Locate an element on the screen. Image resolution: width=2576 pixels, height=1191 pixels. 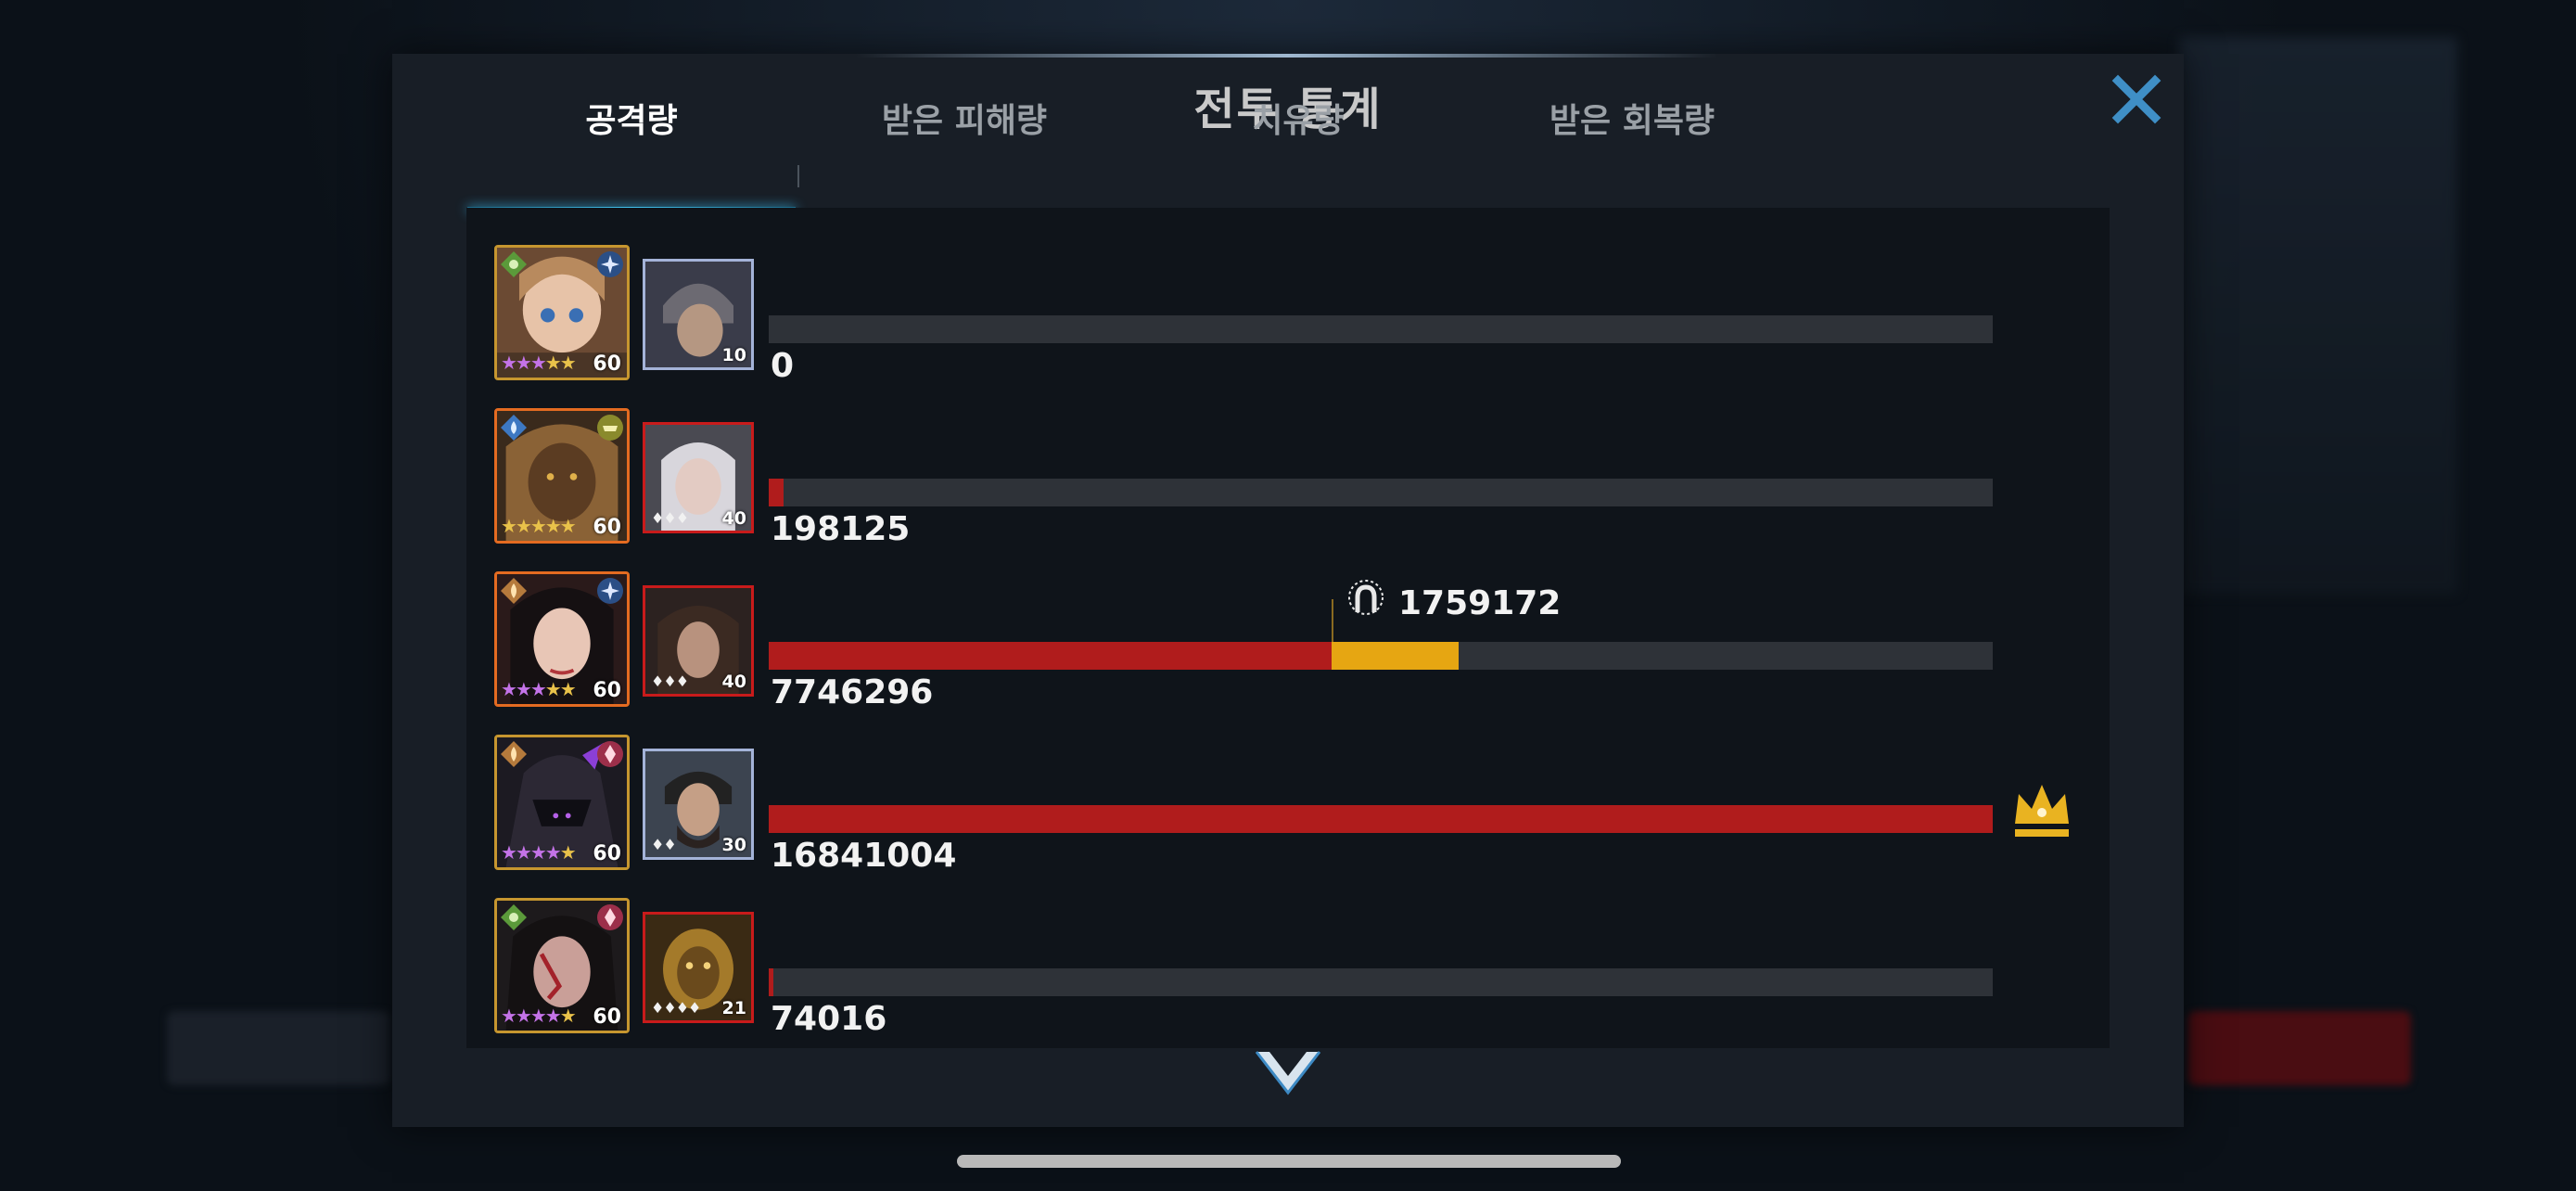
background-right-button is located at coordinates (2299, 1048).